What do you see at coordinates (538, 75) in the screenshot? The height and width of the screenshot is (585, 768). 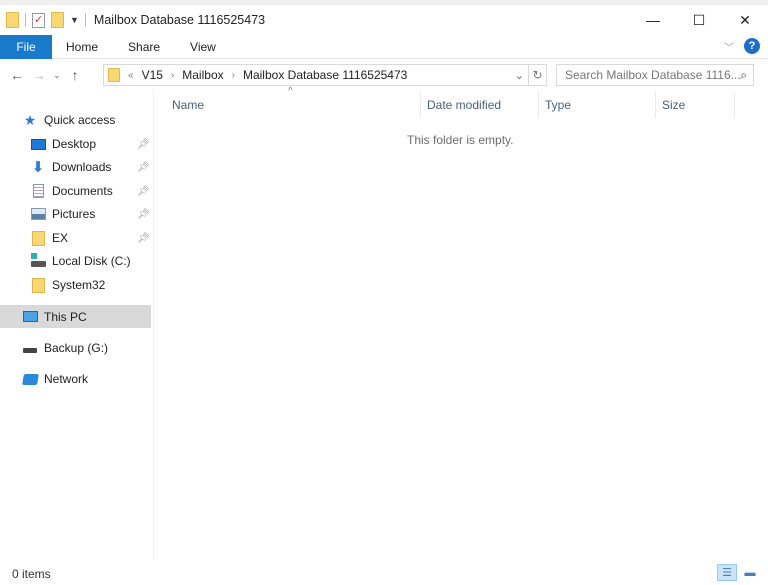 I see `refresh-button: ↻` at bounding box center [538, 75].